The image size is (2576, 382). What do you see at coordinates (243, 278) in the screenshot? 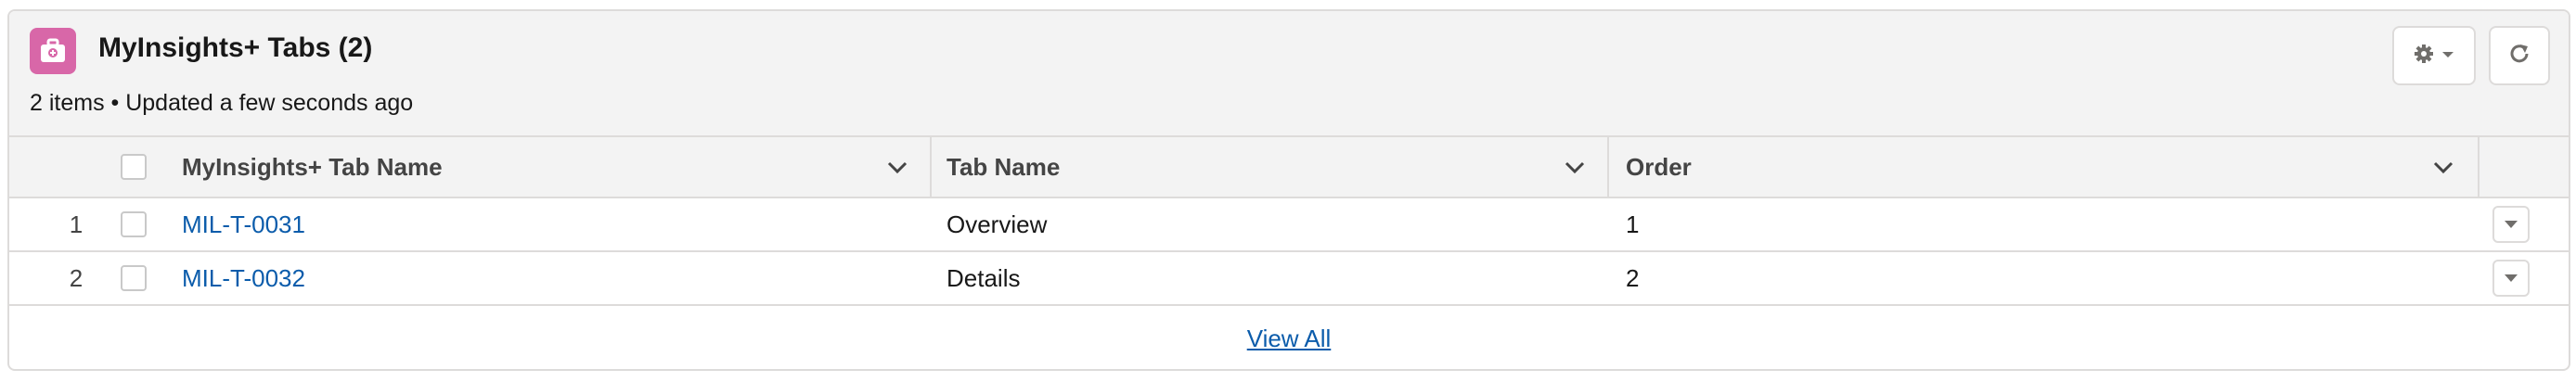
I see `record-link: MIL-T-0032` at bounding box center [243, 278].